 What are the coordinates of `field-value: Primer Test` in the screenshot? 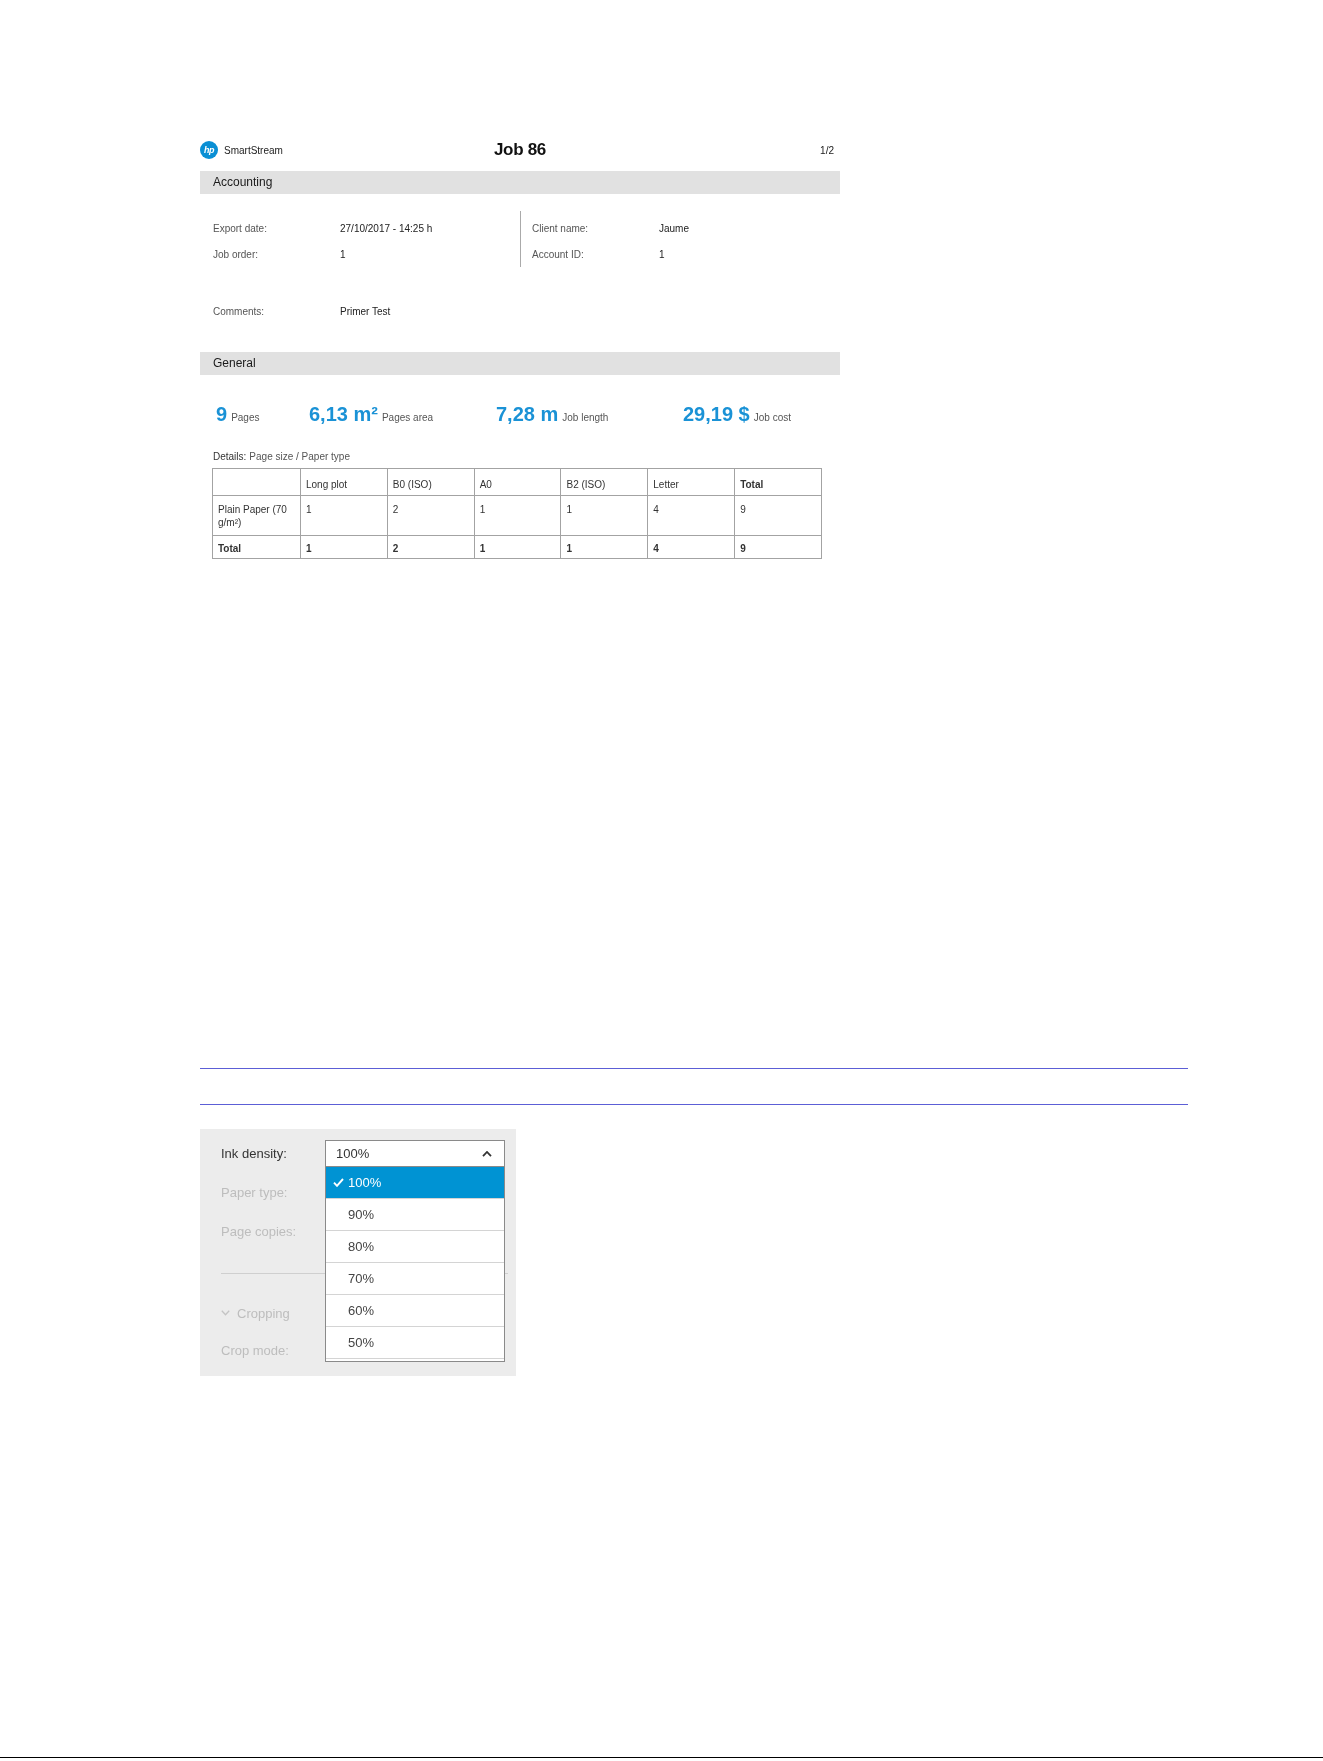 It's located at (365, 311).